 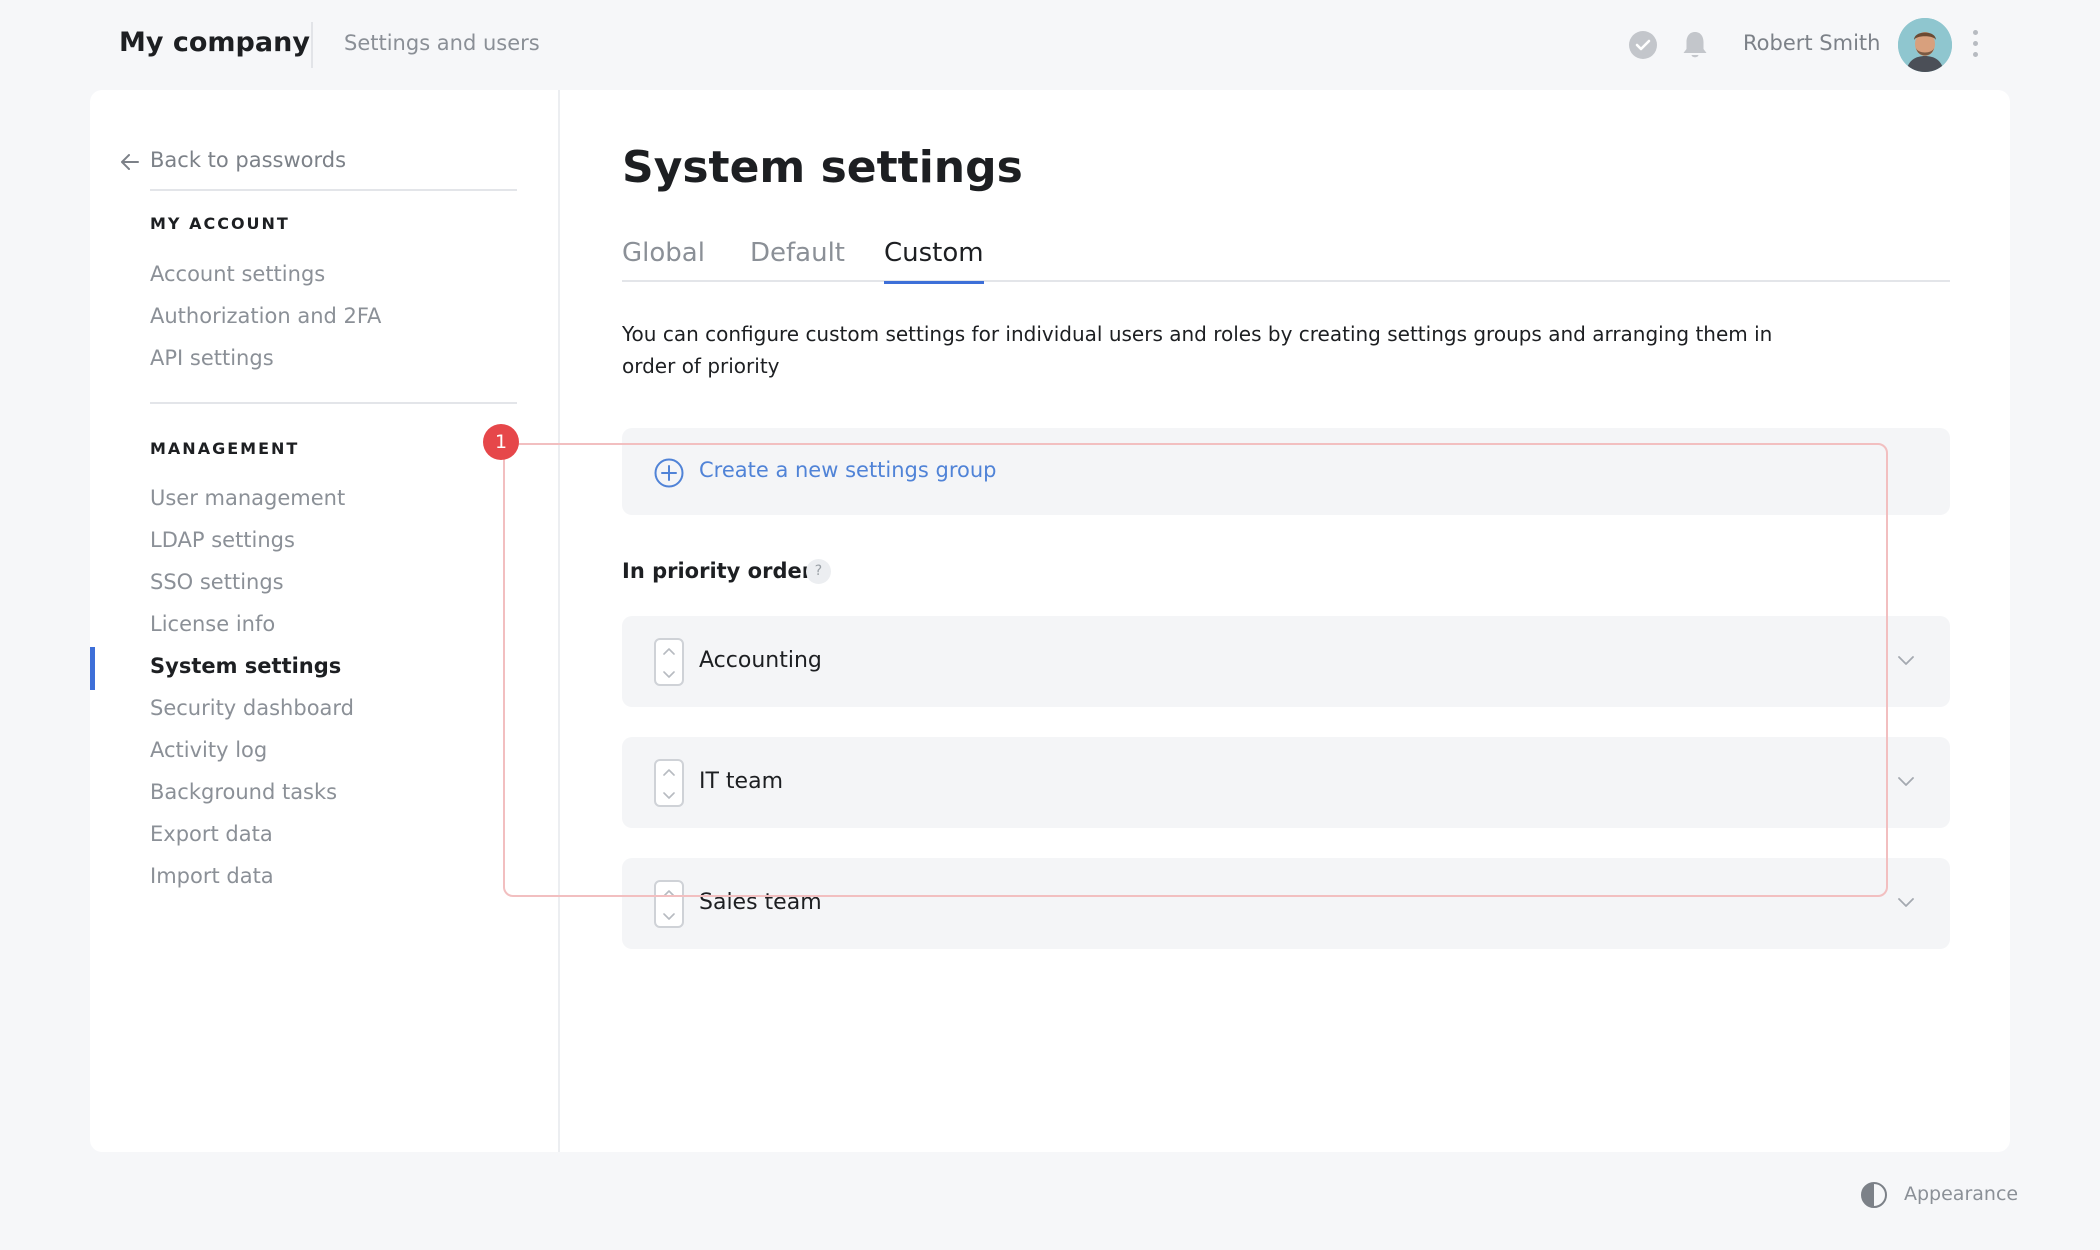 I want to click on header-subtitle: Settings and users, so click(x=442, y=43).